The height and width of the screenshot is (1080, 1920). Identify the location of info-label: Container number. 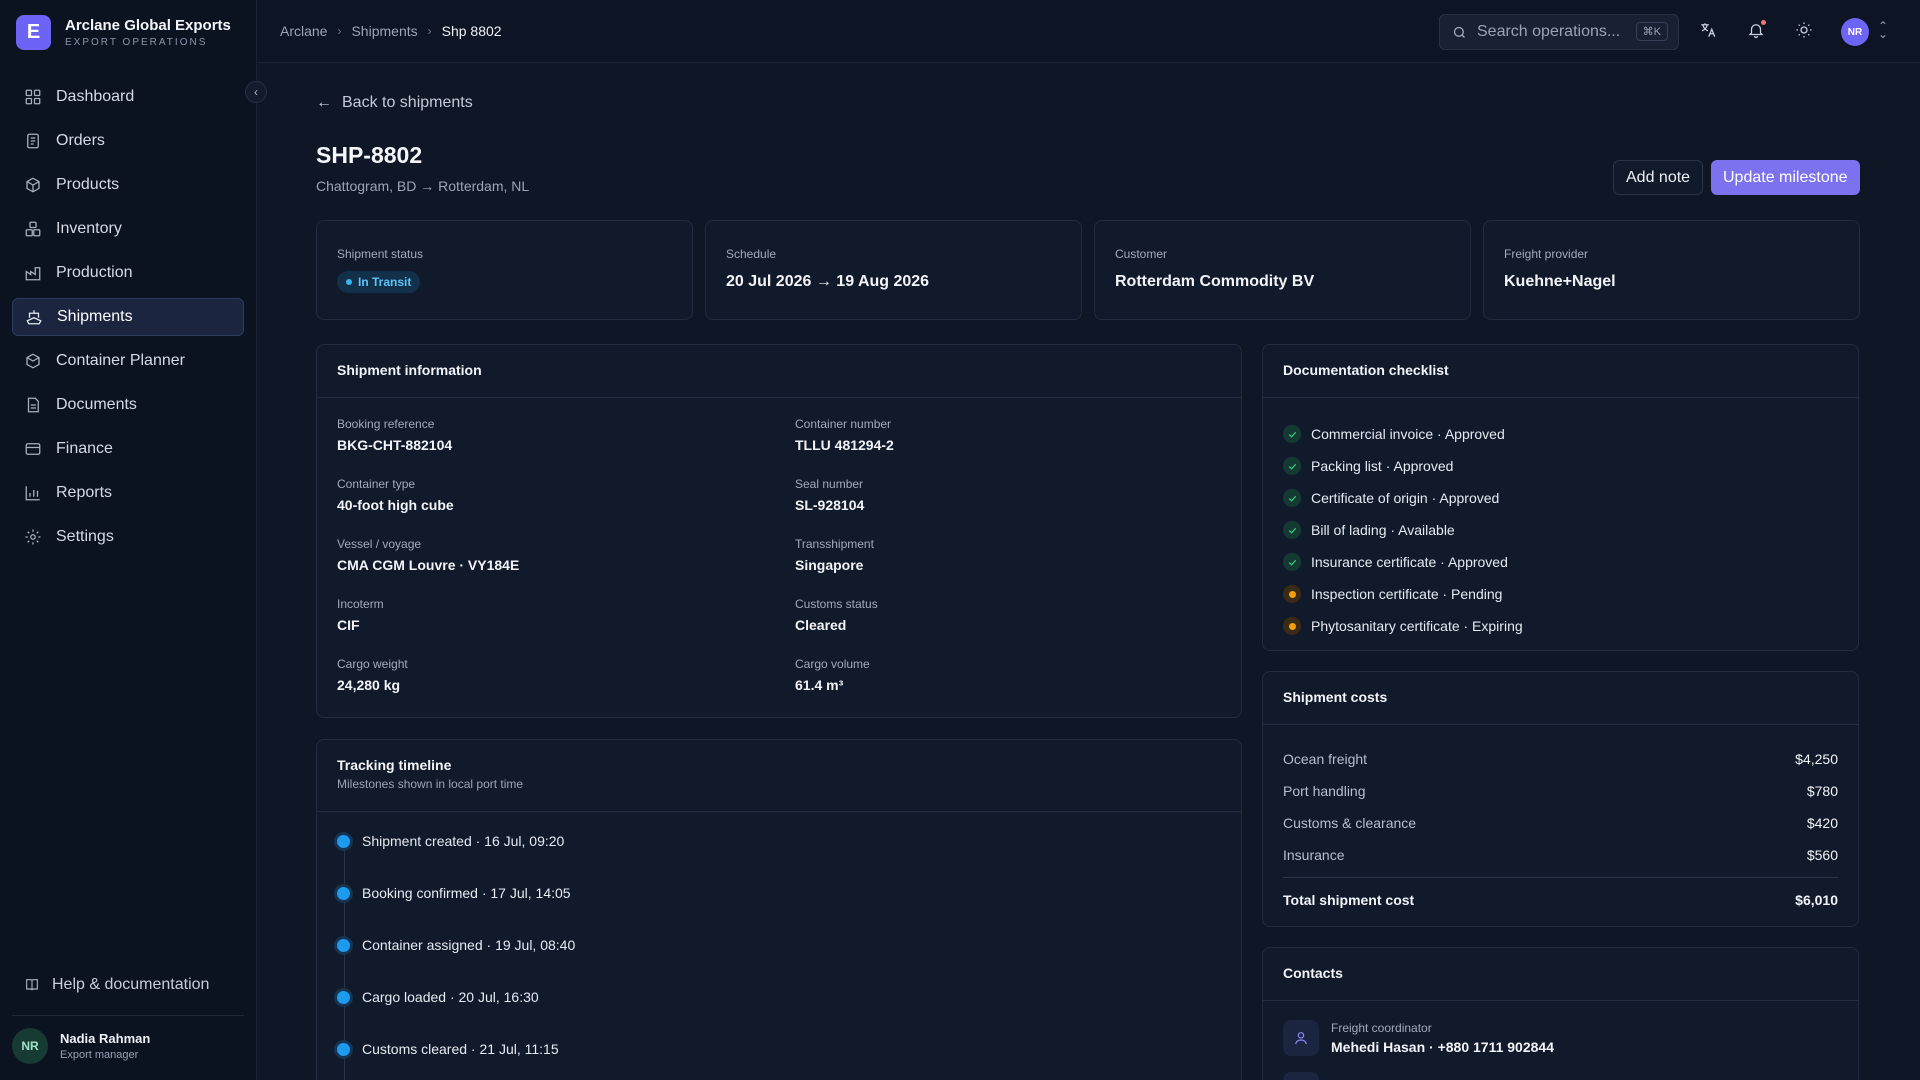
(843, 424).